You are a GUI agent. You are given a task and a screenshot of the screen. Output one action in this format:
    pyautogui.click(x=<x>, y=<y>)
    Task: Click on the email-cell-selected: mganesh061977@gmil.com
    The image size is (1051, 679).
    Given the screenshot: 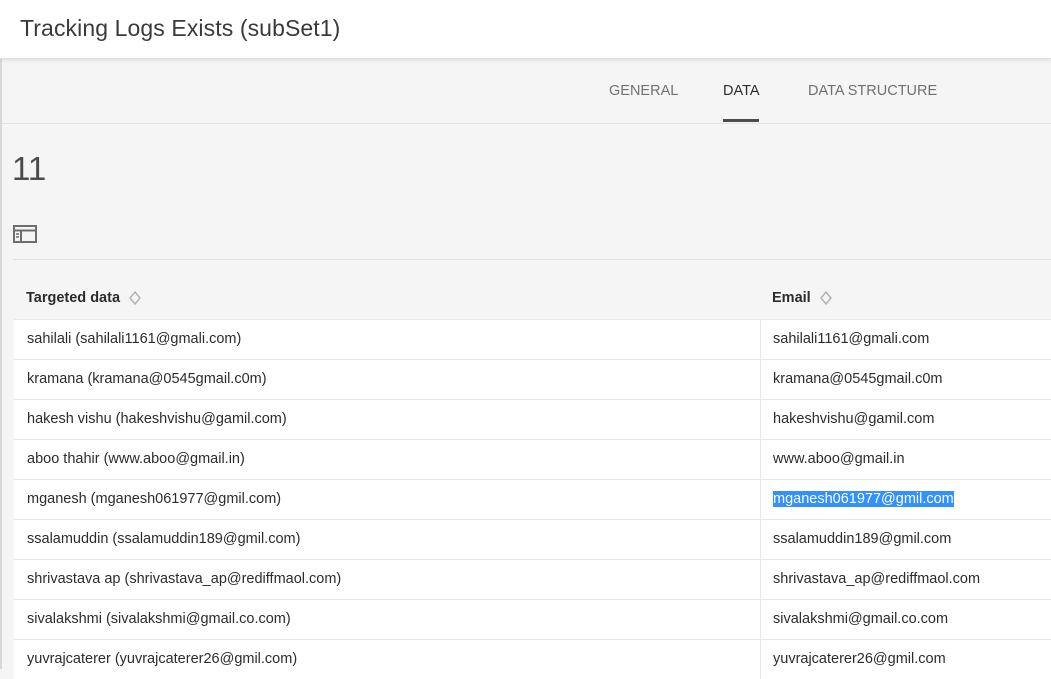 What is the action you would take?
    pyautogui.click(x=863, y=499)
    